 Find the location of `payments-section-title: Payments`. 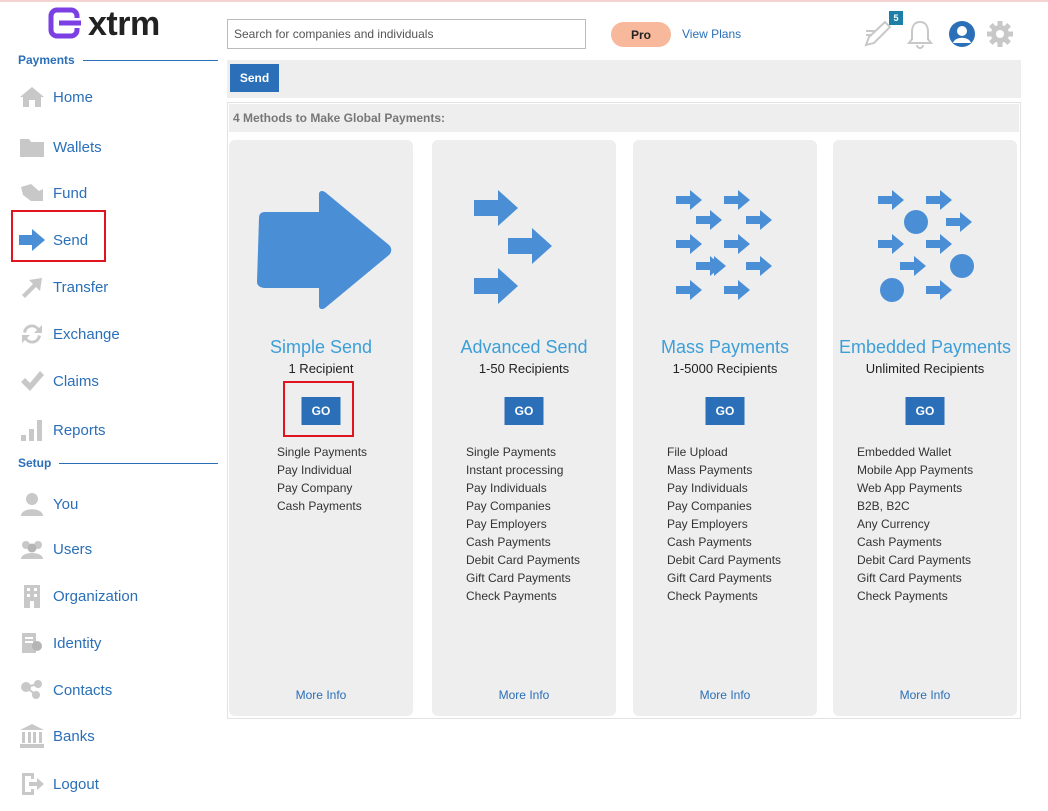

payments-section-title: Payments is located at coordinates (118, 60).